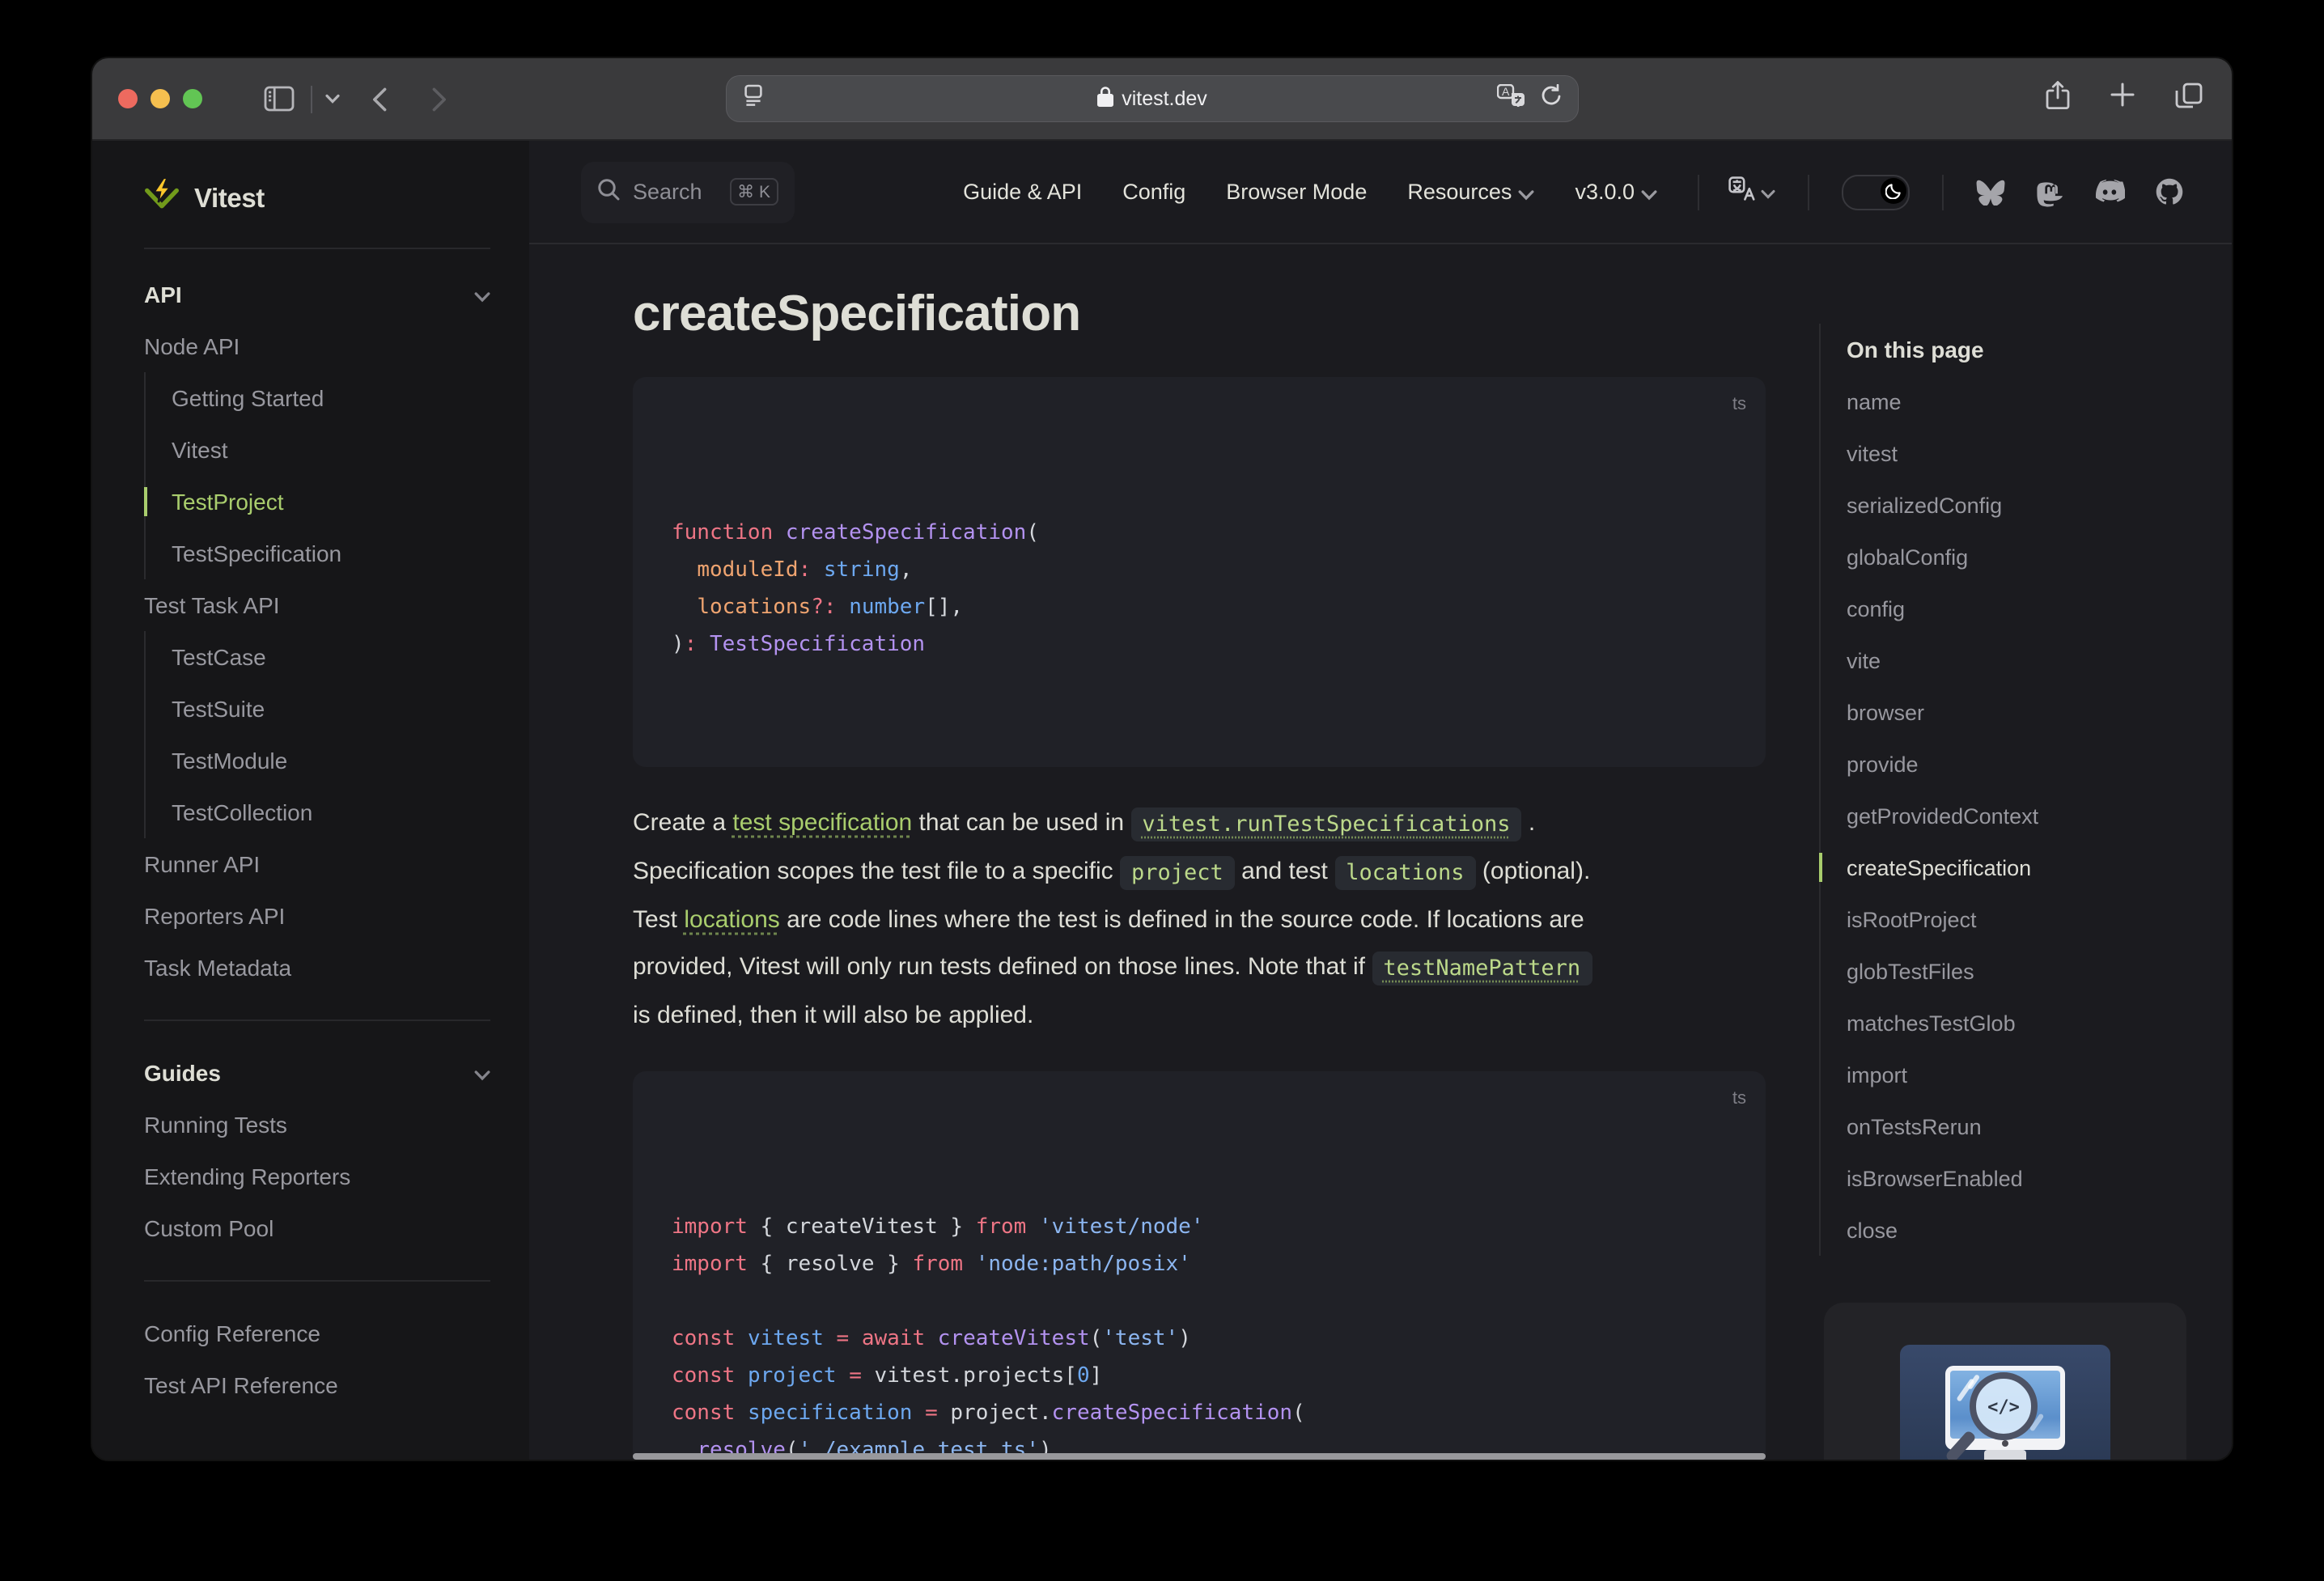 Image resolution: width=2324 pixels, height=1581 pixels. What do you see at coordinates (1511, 98) in the screenshot?
I see `translate-icon: A` at bounding box center [1511, 98].